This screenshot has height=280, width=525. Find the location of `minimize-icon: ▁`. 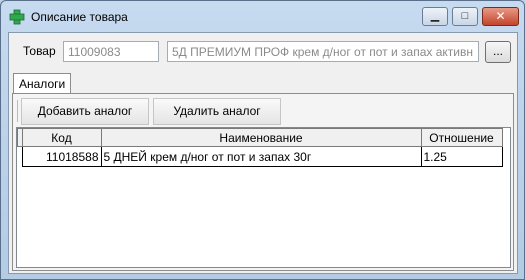

minimize-icon: ▁ is located at coordinates (435, 16).